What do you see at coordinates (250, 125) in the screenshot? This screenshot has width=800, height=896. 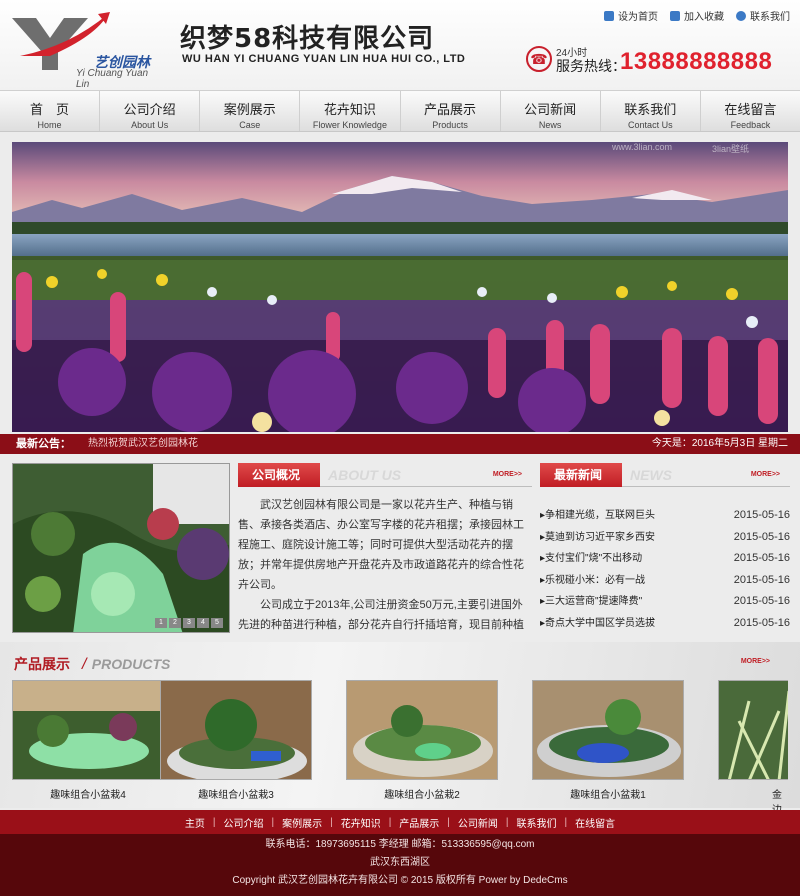 I see `nav-label-en: Case` at bounding box center [250, 125].